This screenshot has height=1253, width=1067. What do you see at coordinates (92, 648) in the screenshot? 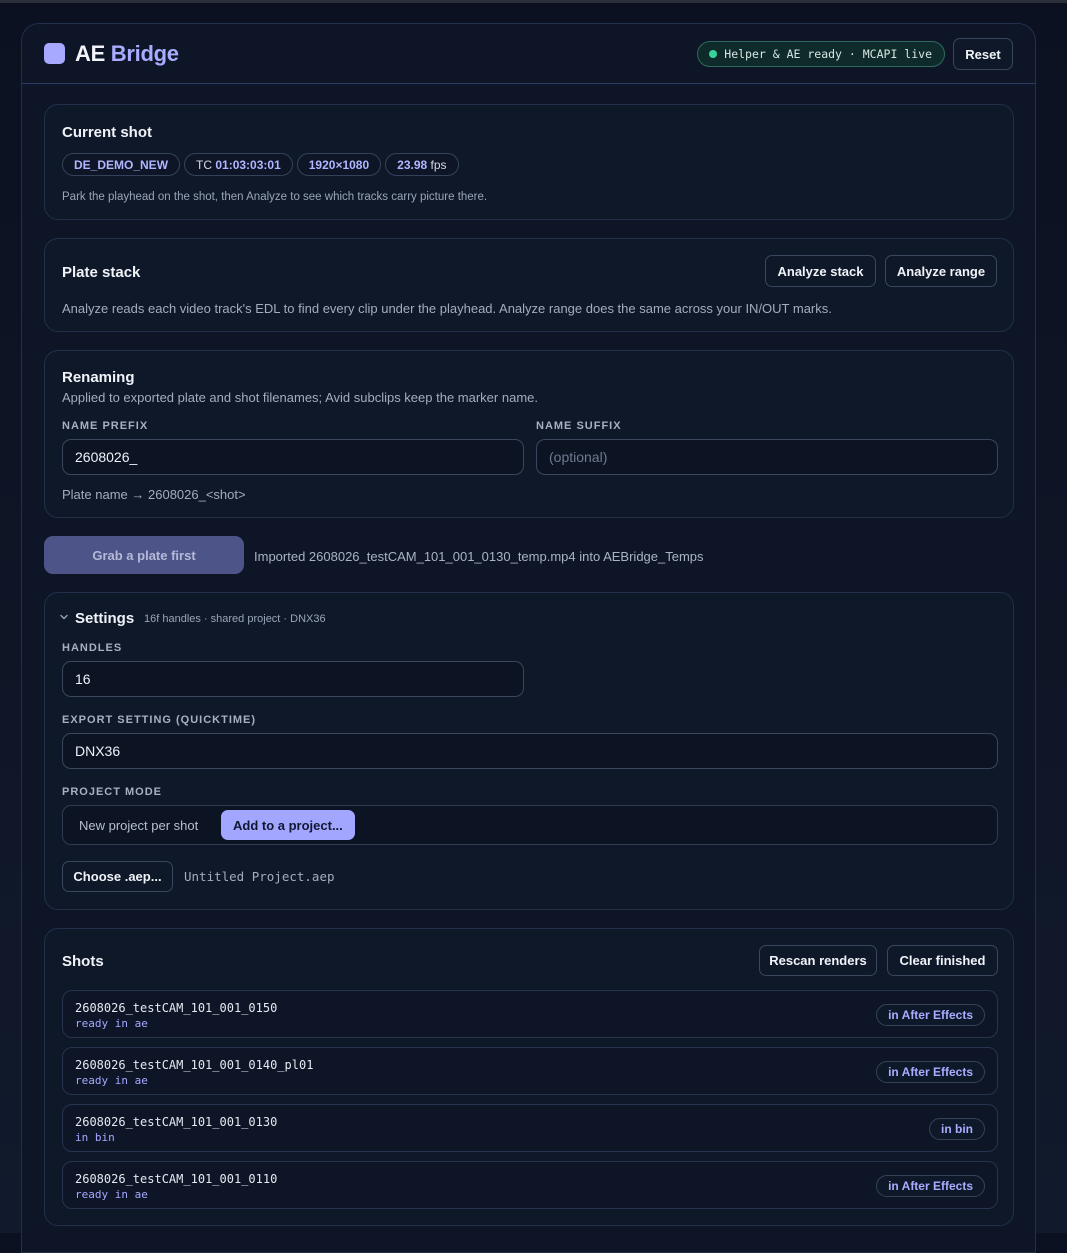
I see `handles-label: HANDLES` at bounding box center [92, 648].